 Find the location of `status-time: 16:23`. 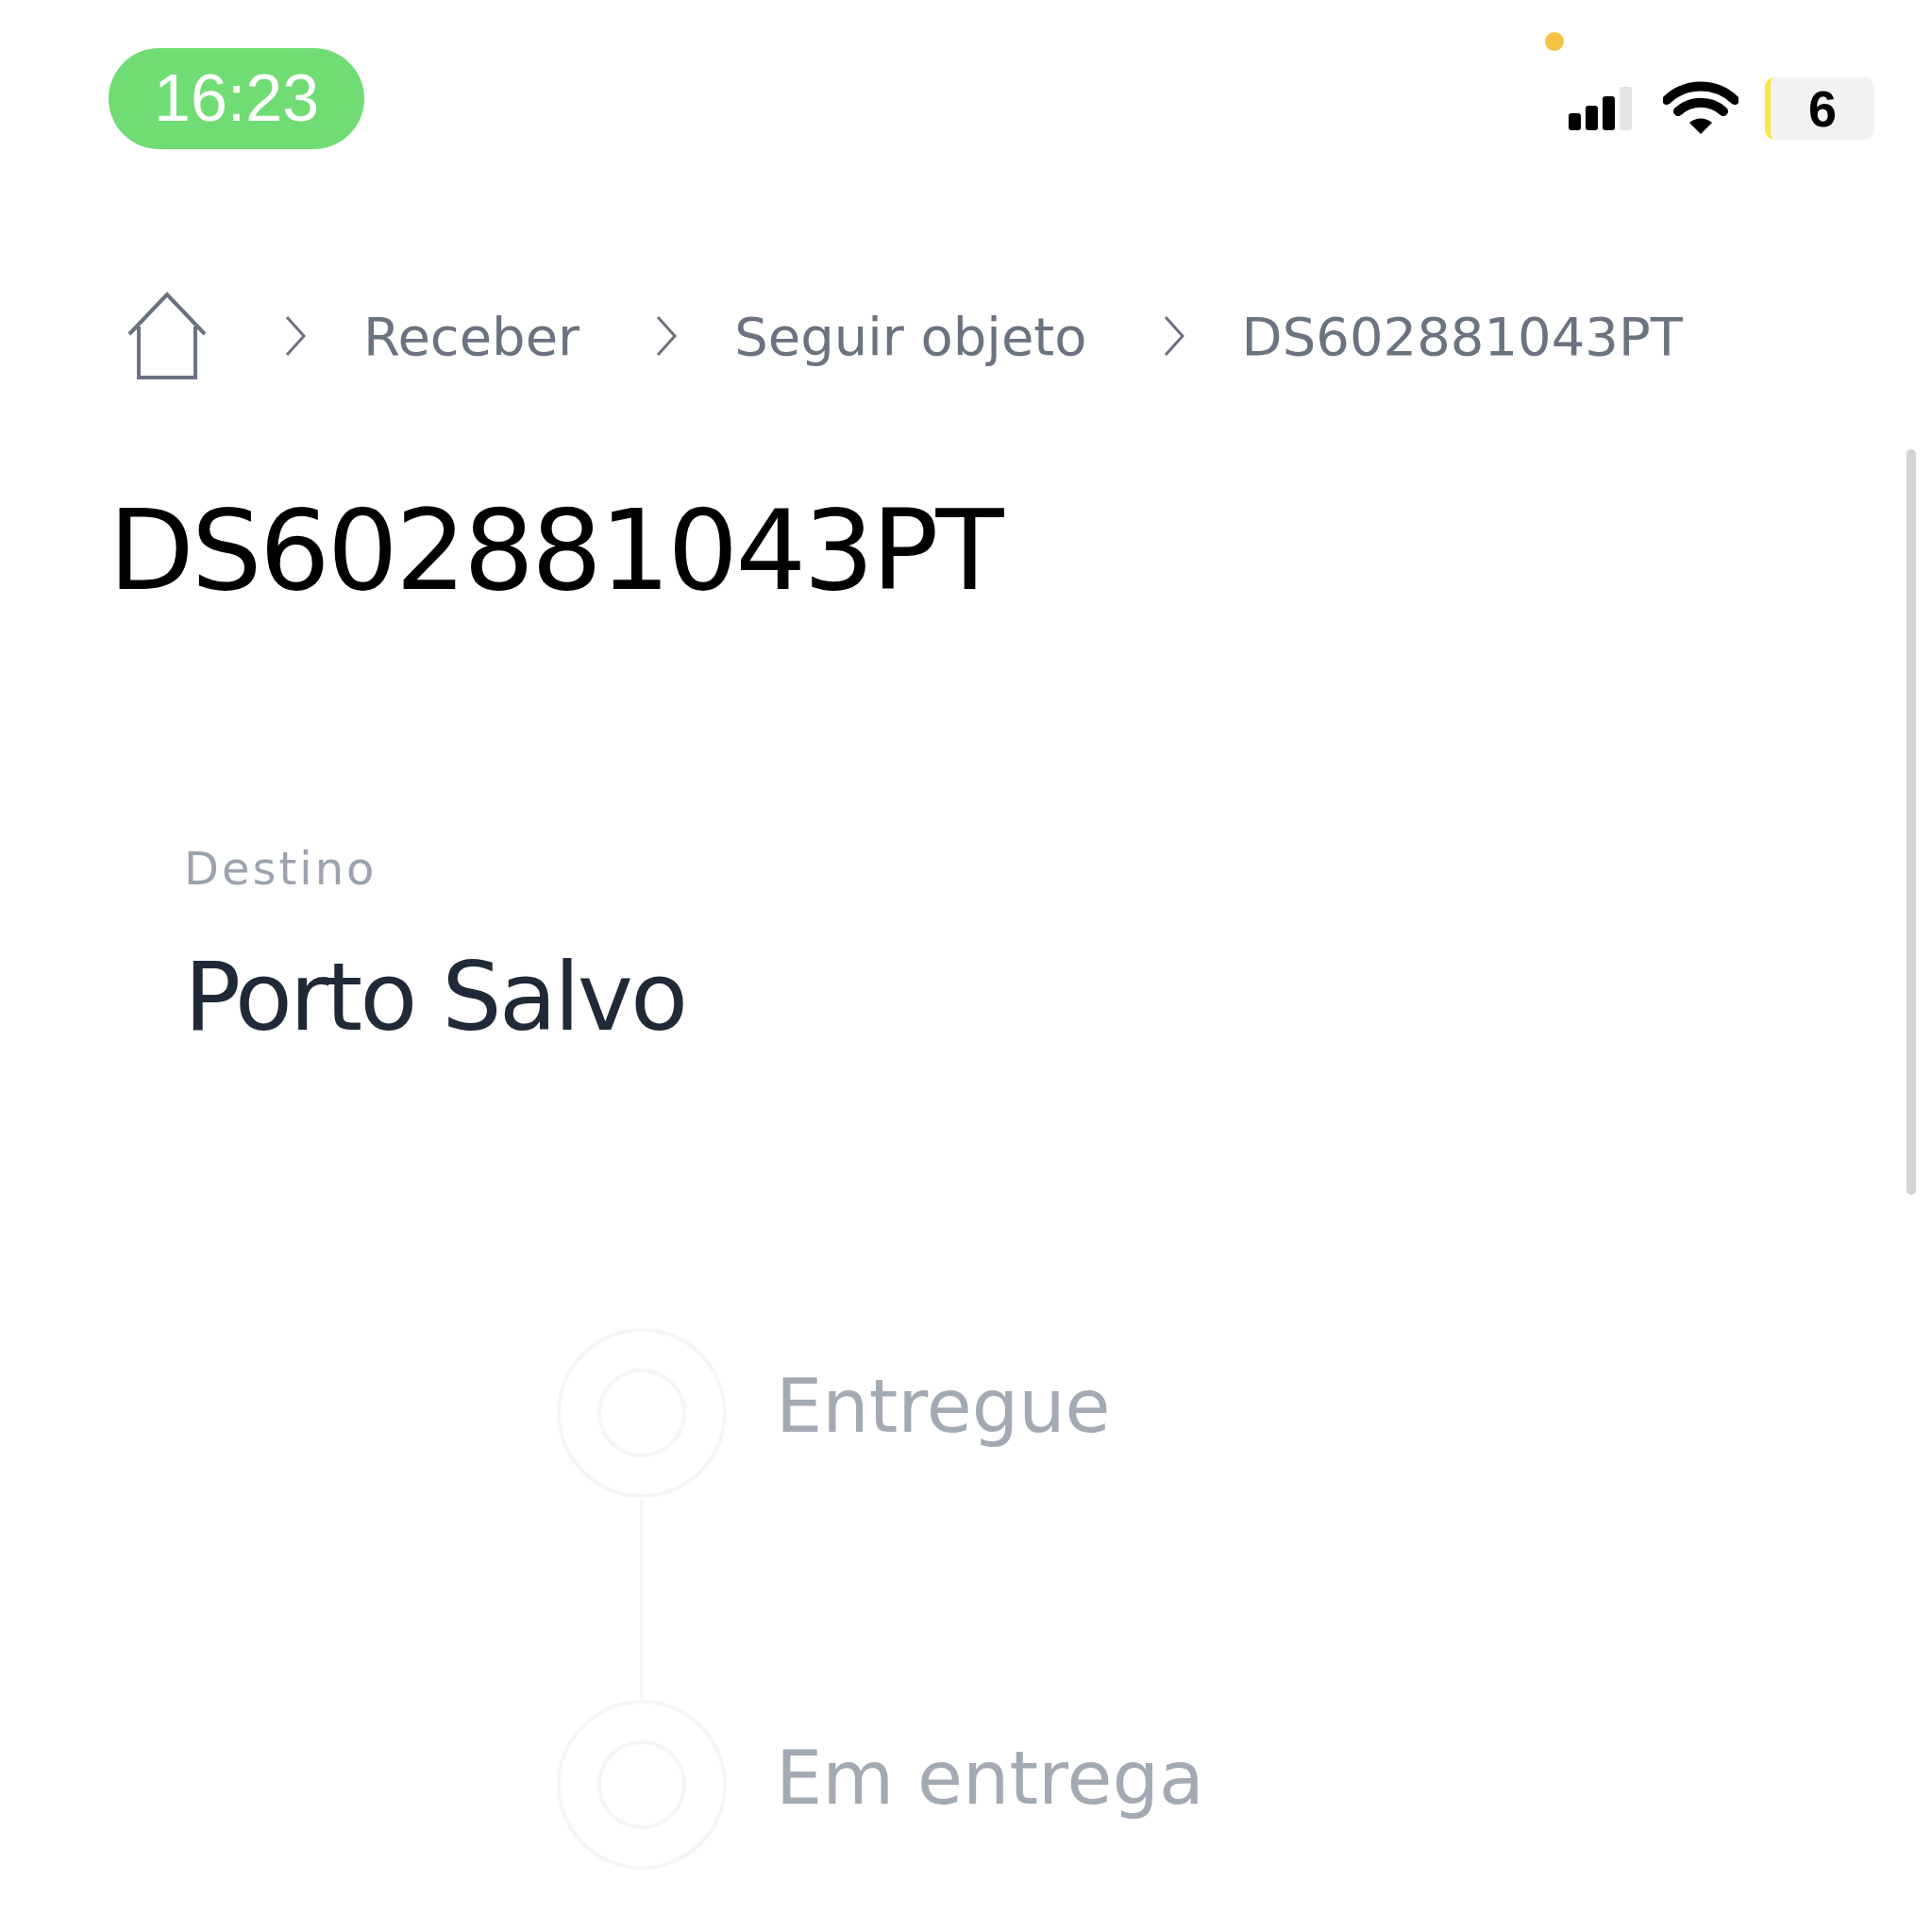

status-time: 16:23 is located at coordinates (237, 98).